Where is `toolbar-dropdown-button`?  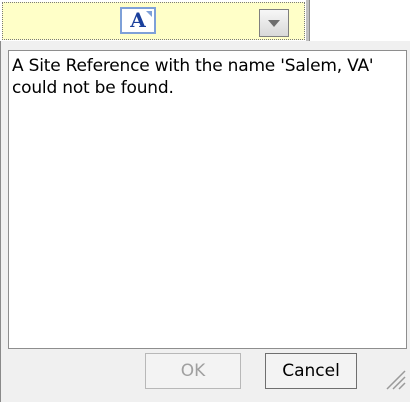
toolbar-dropdown-button is located at coordinates (274, 23).